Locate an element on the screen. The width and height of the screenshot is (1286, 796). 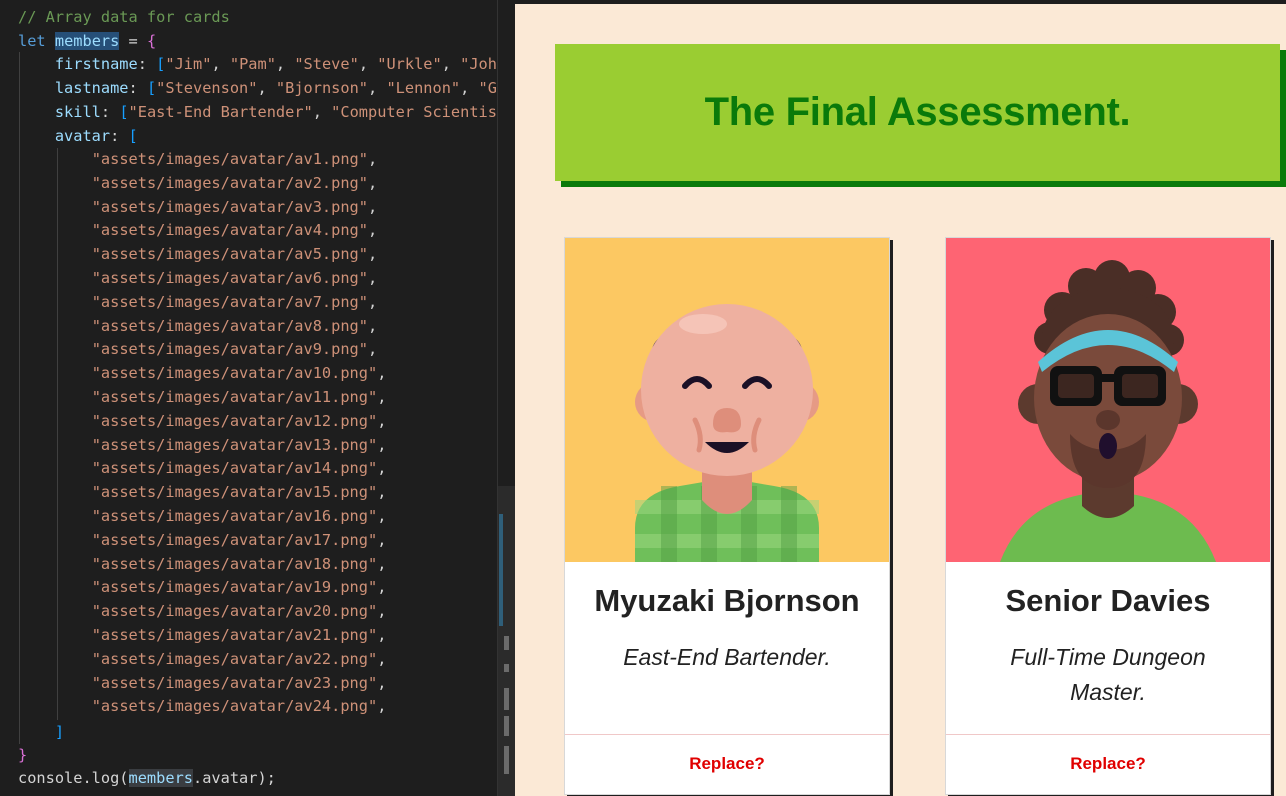
avatar-path-string: "assets/images/avatar/av13.png" is located at coordinates (234, 444).